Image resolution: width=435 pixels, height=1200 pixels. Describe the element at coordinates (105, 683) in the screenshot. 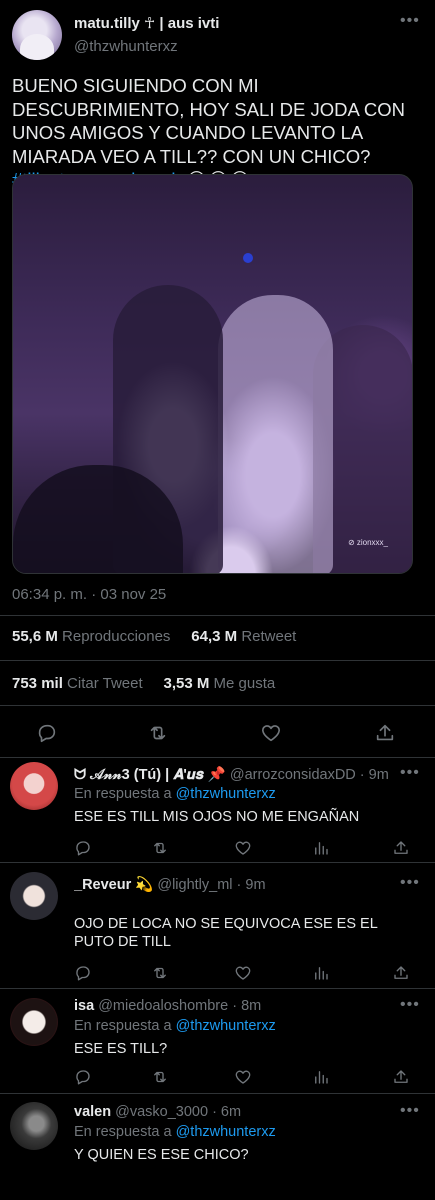

I see `quotes-label: Citar Tweet` at that location.